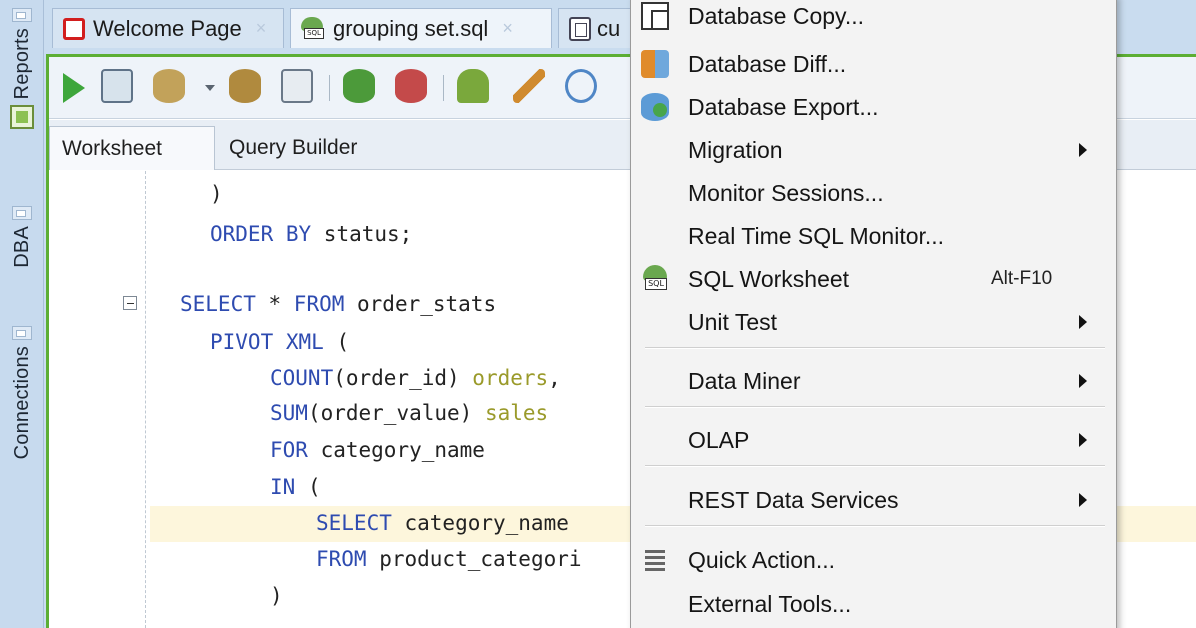 The width and height of the screenshot is (1196, 628). What do you see at coordinates (516, 413) in the screenshot?
I see `code-token: sales` at bounding box center [516, 413].